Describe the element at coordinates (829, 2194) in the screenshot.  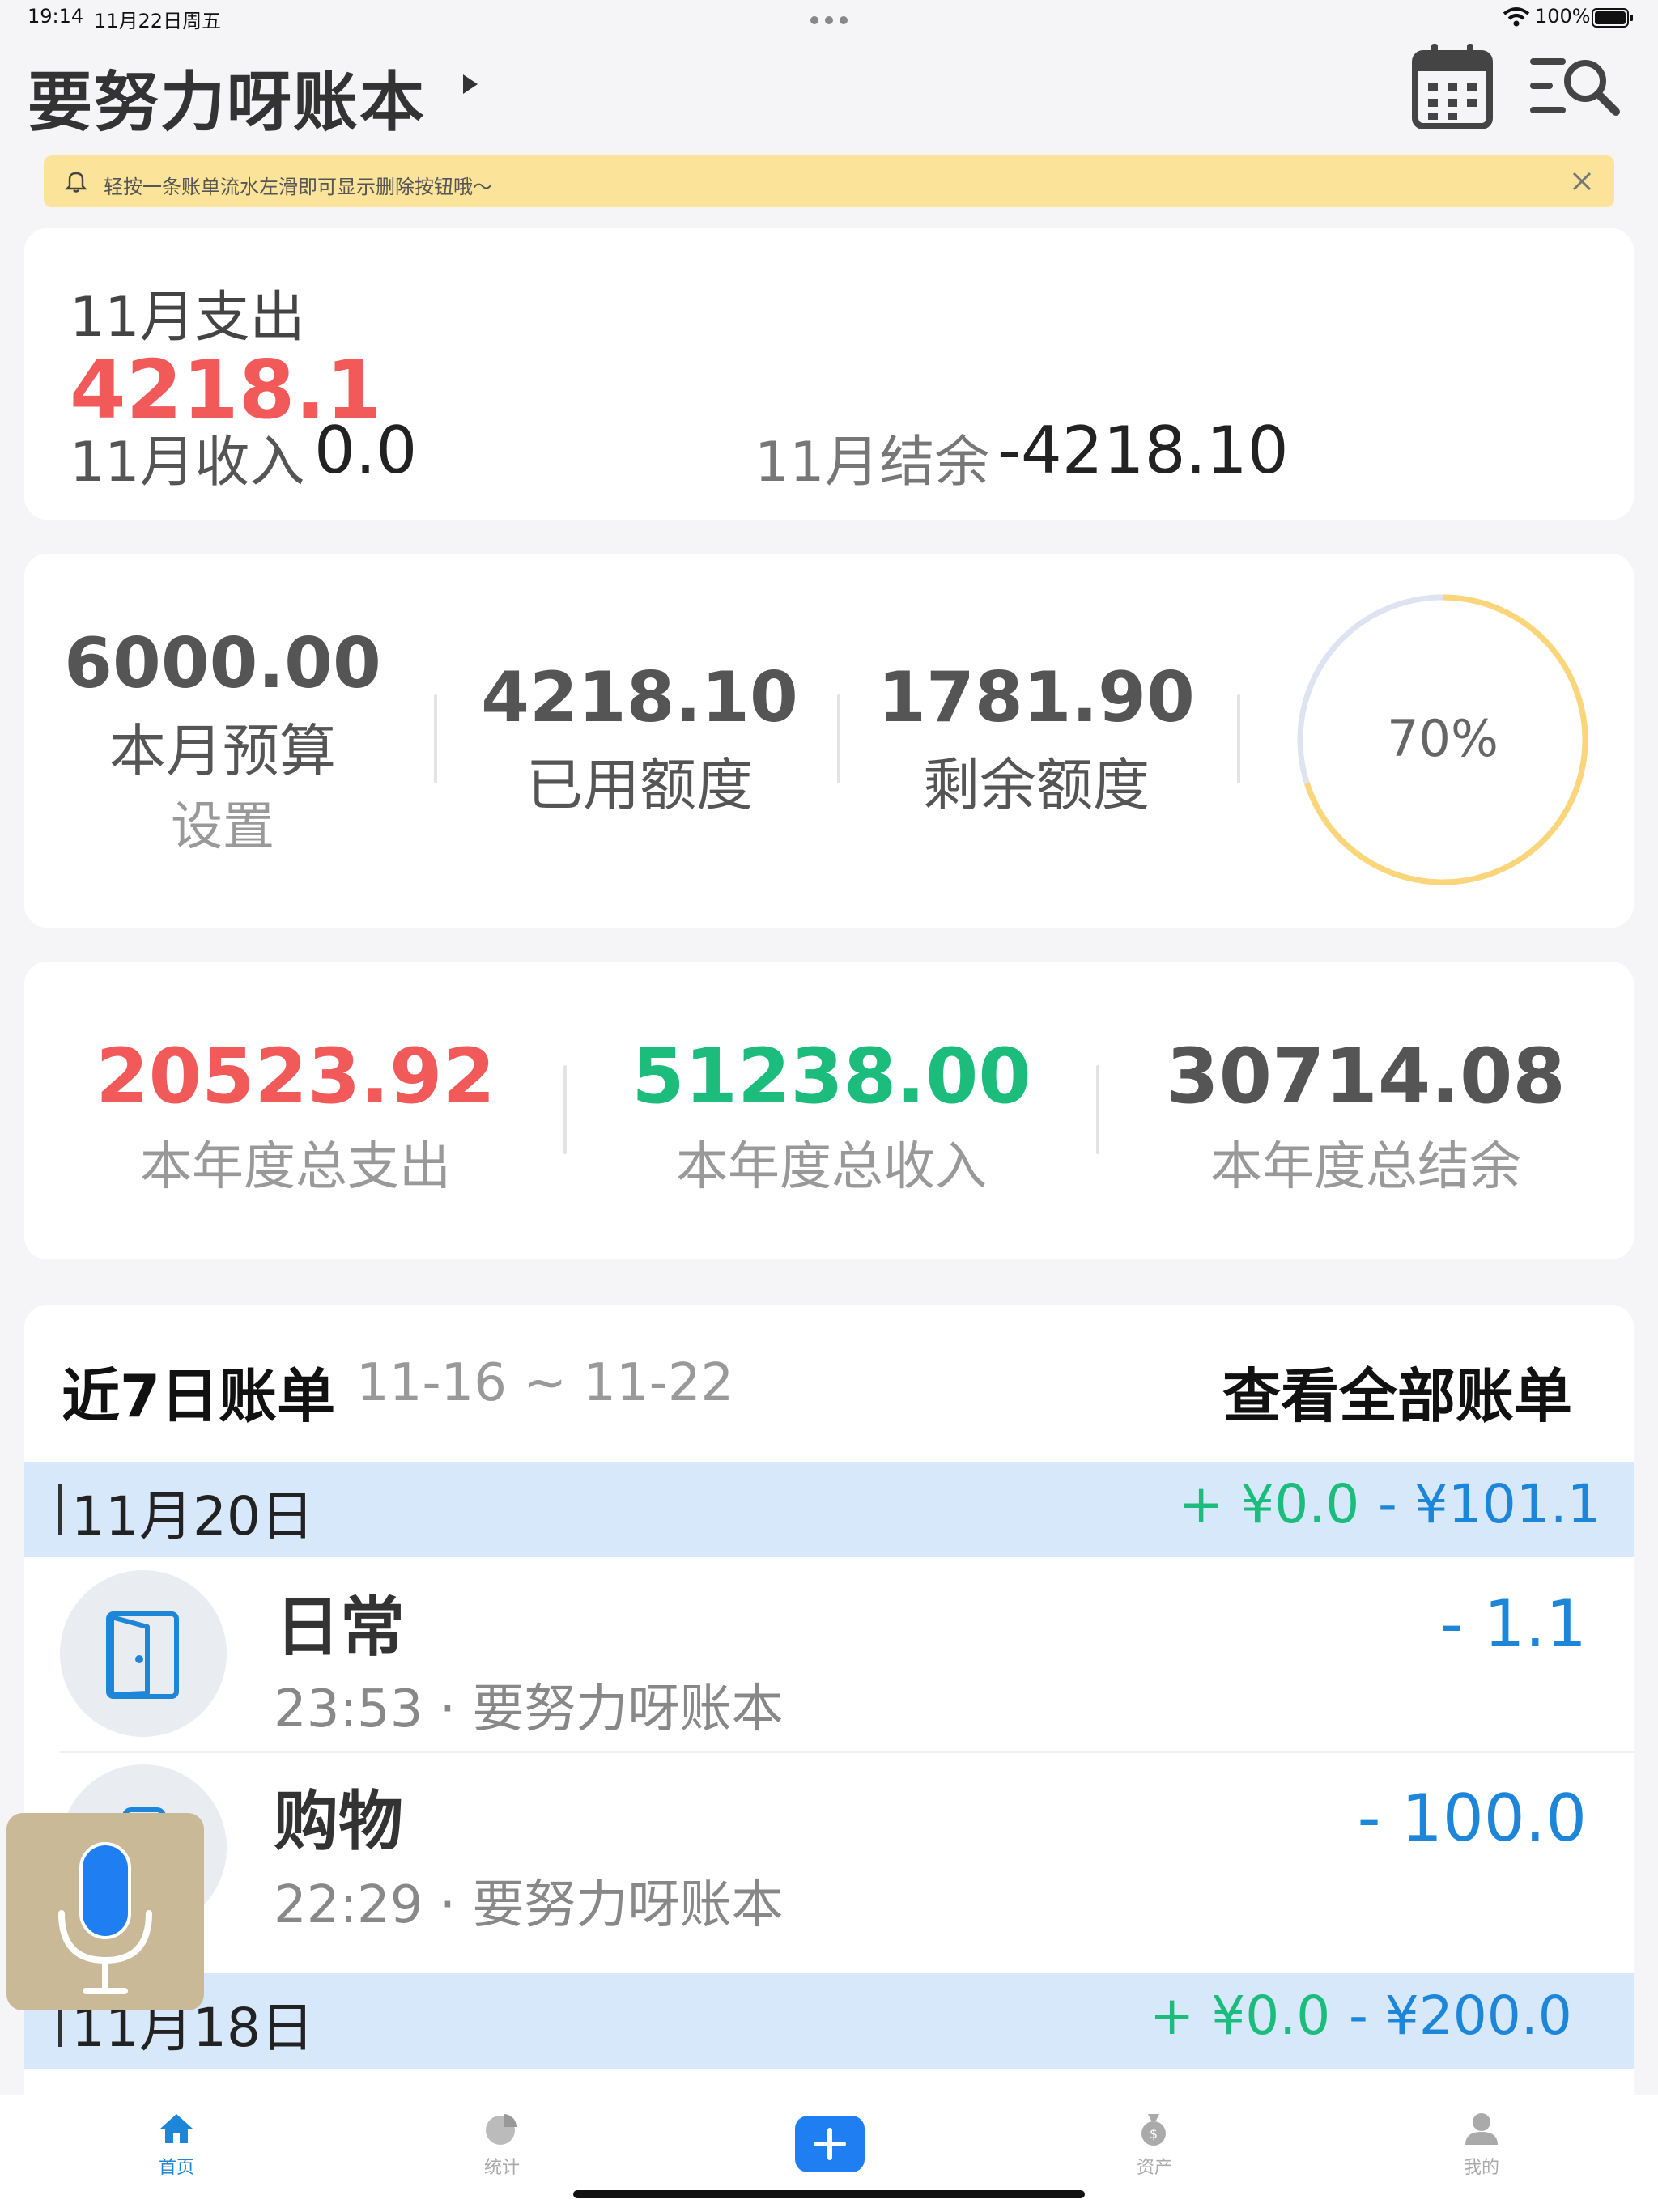
I see `home-indicator` at that location.